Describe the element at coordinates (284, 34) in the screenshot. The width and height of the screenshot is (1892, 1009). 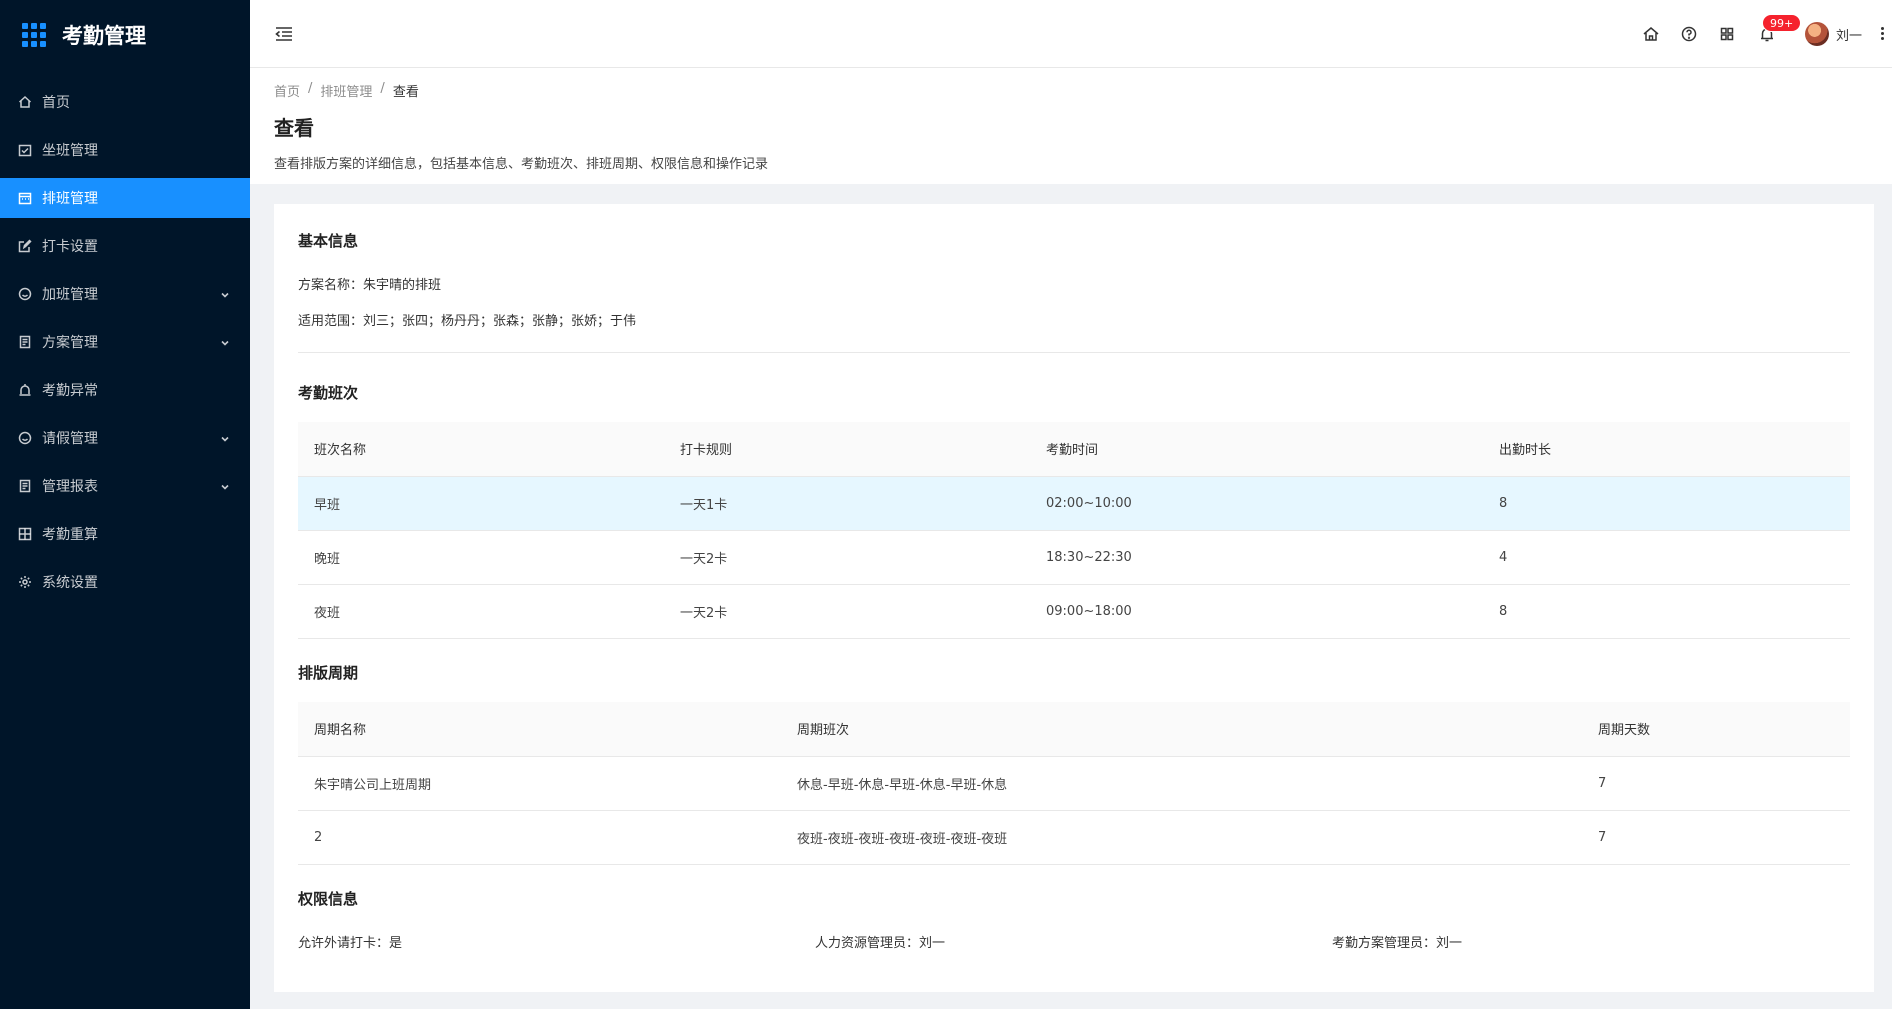
I see `menu-collapse-icon` at that location.